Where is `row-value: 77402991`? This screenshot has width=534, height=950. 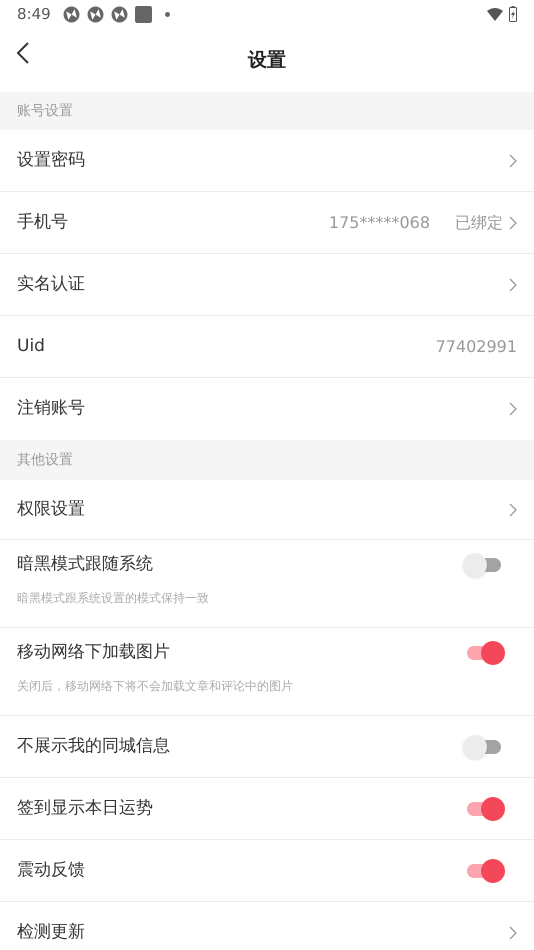
row-value: 77402991 is located at coordinates (476, 347).